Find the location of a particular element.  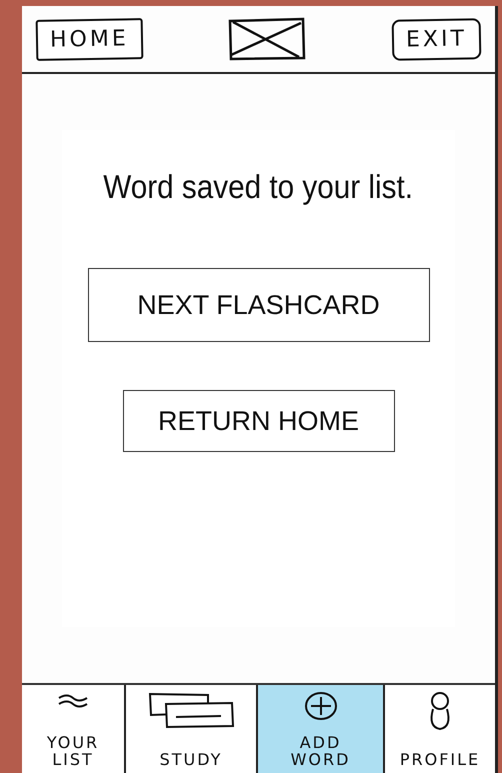

exit-button: EXIT is located at coordinates (437, 39).